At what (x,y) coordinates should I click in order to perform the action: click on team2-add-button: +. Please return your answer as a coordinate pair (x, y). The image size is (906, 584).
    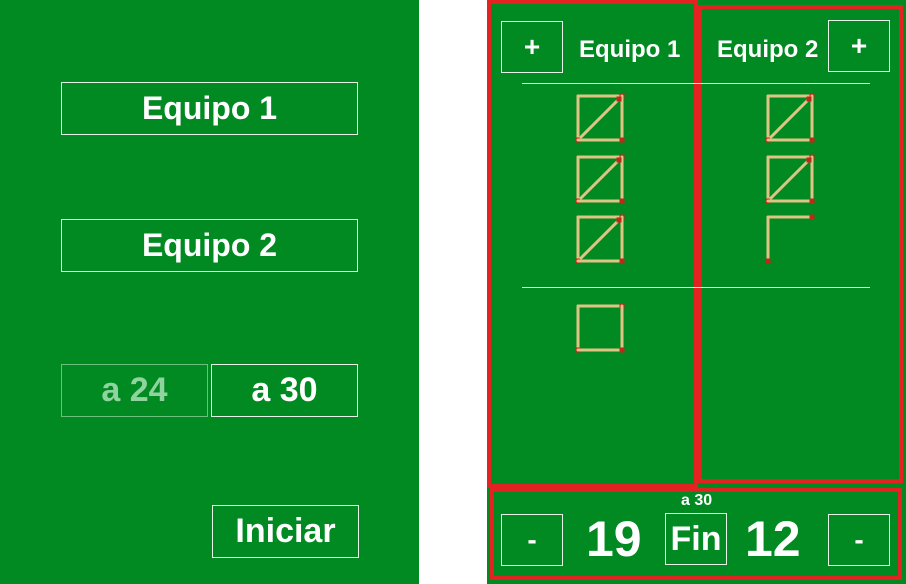
    Looking at the image, I should click on (859, 46).